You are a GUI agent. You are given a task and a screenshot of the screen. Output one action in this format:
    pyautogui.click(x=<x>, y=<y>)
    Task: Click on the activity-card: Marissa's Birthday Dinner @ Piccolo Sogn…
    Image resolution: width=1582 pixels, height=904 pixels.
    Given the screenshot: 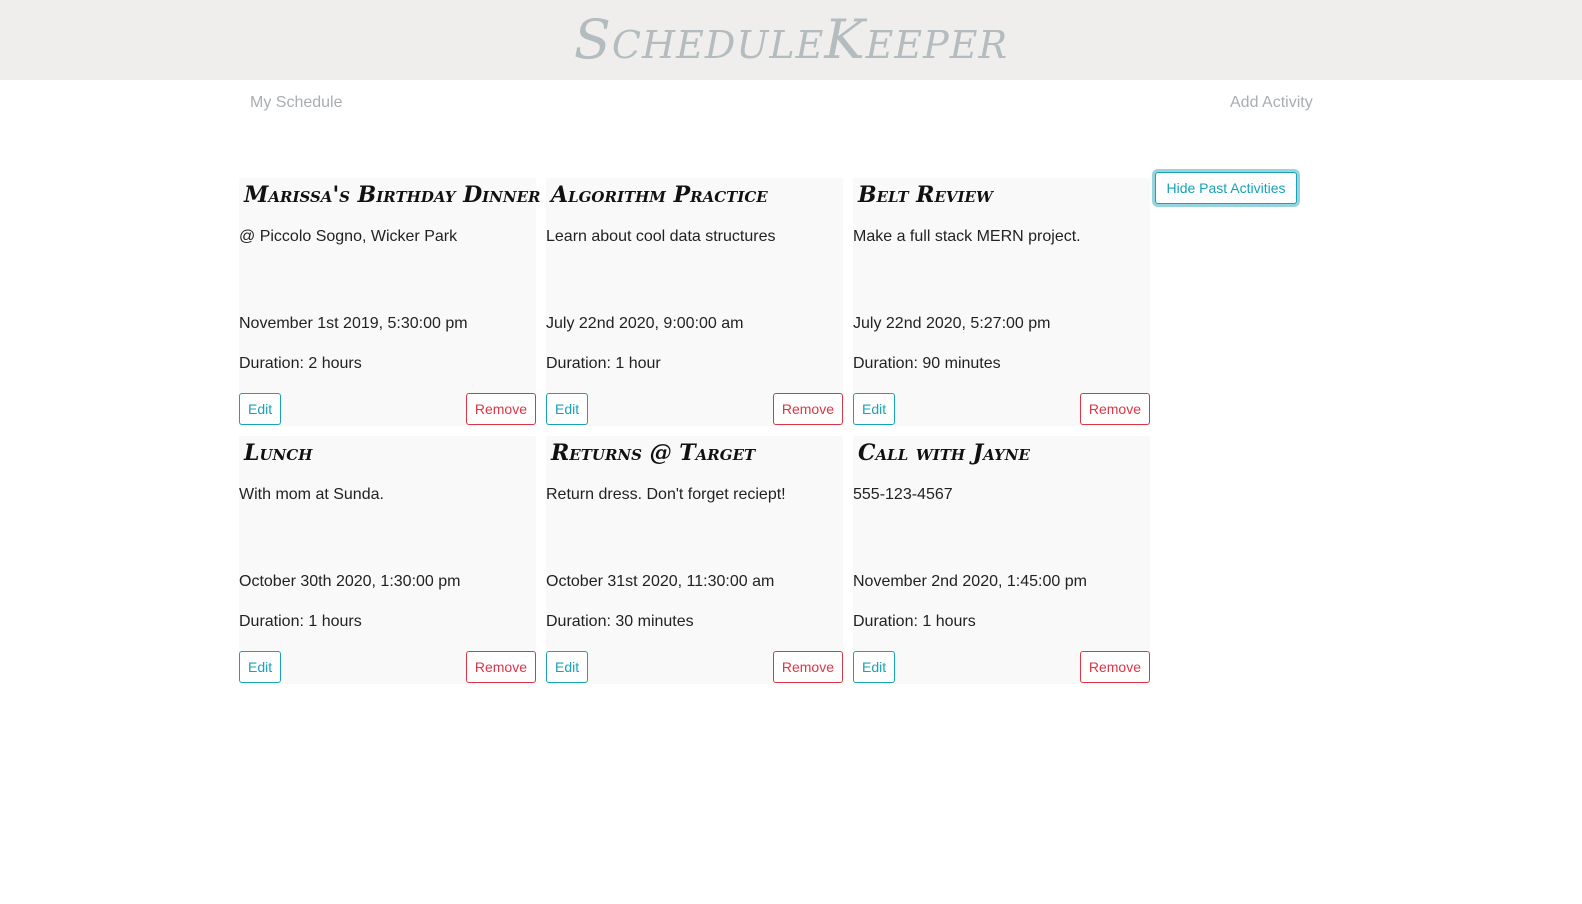 What is the action you would take?
    pyautogui.click(x=390, y=302)
    